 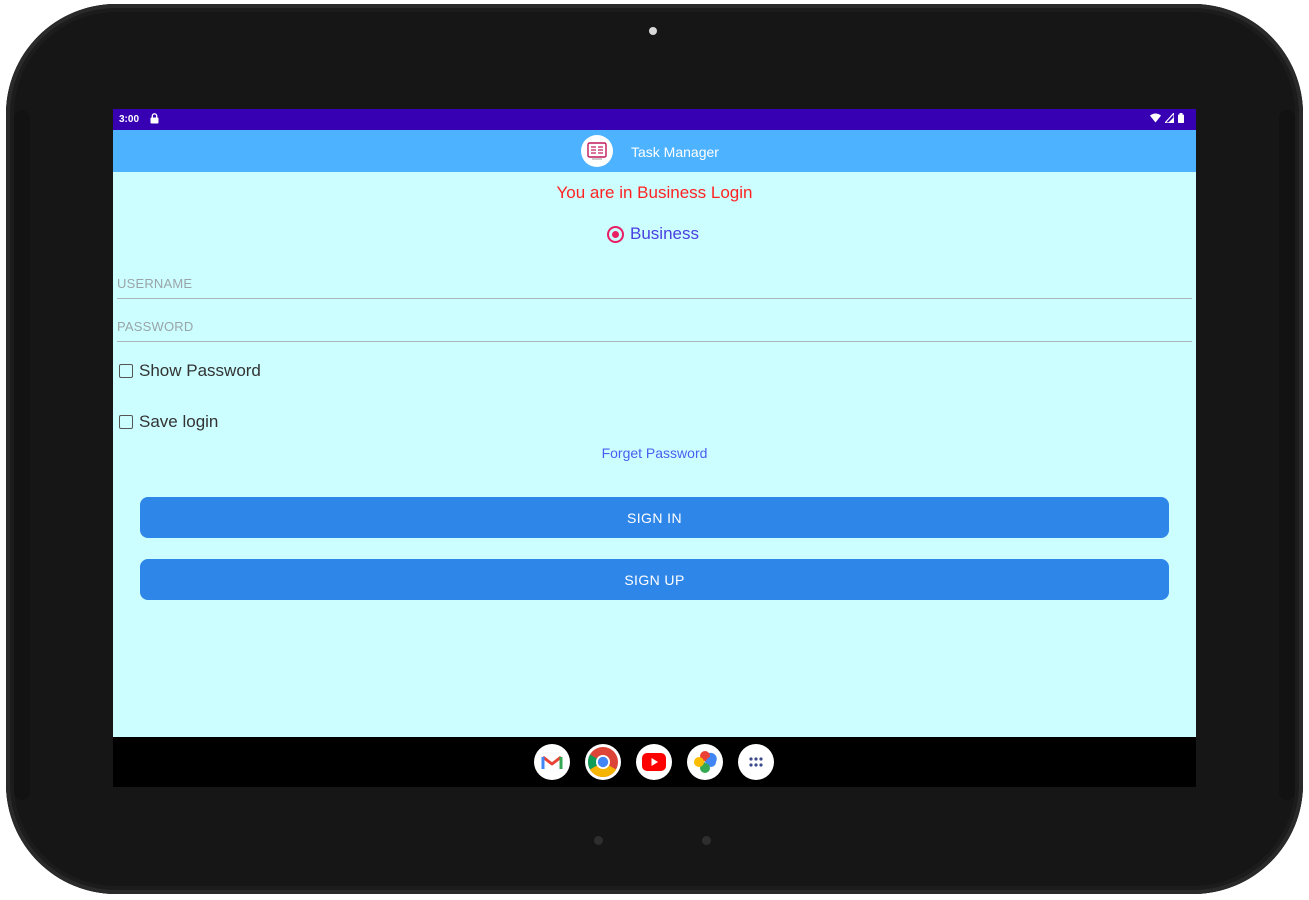 I want to click on radio-button, so click(x=615, y=234).